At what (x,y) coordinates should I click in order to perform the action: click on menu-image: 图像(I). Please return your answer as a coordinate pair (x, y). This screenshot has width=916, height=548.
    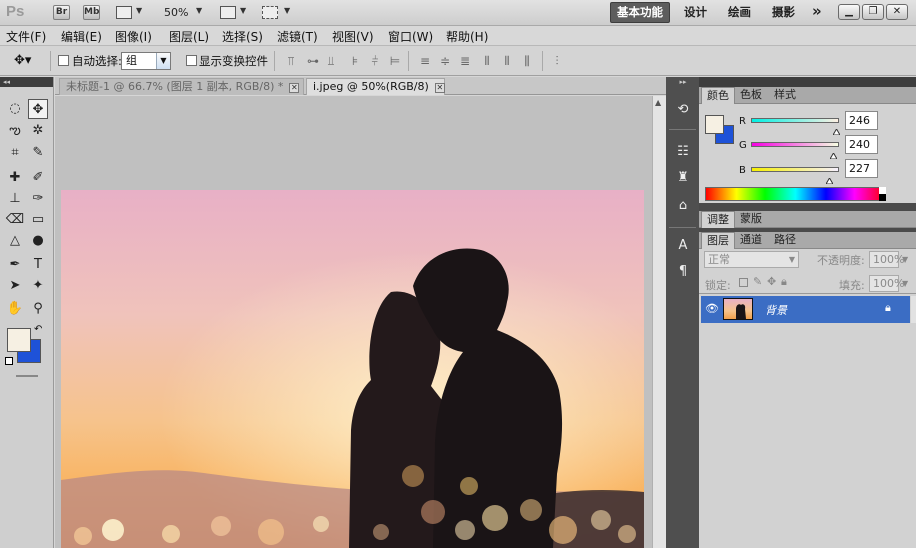
    Looking at the image, I should click on (133, 36).